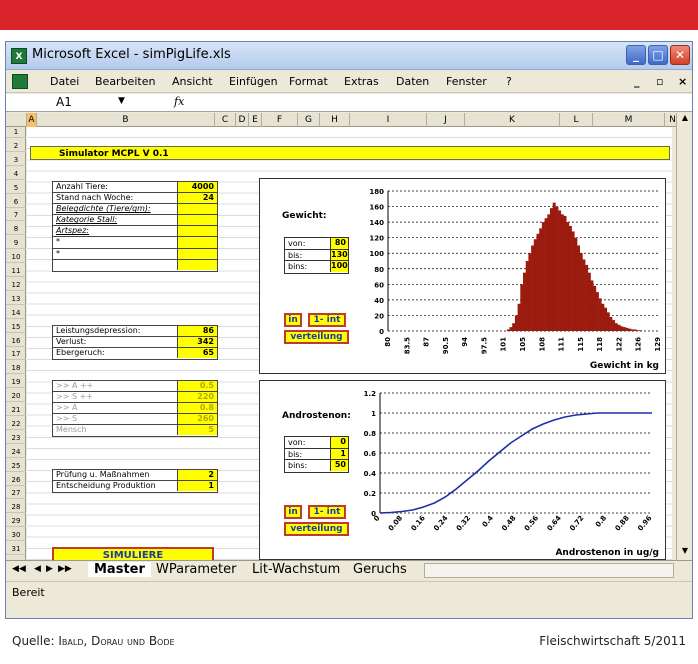  Describe the element at coordinates (65, 569) in the screenshot. I see `tab-nav-last-icon: ▶▶` at that location.